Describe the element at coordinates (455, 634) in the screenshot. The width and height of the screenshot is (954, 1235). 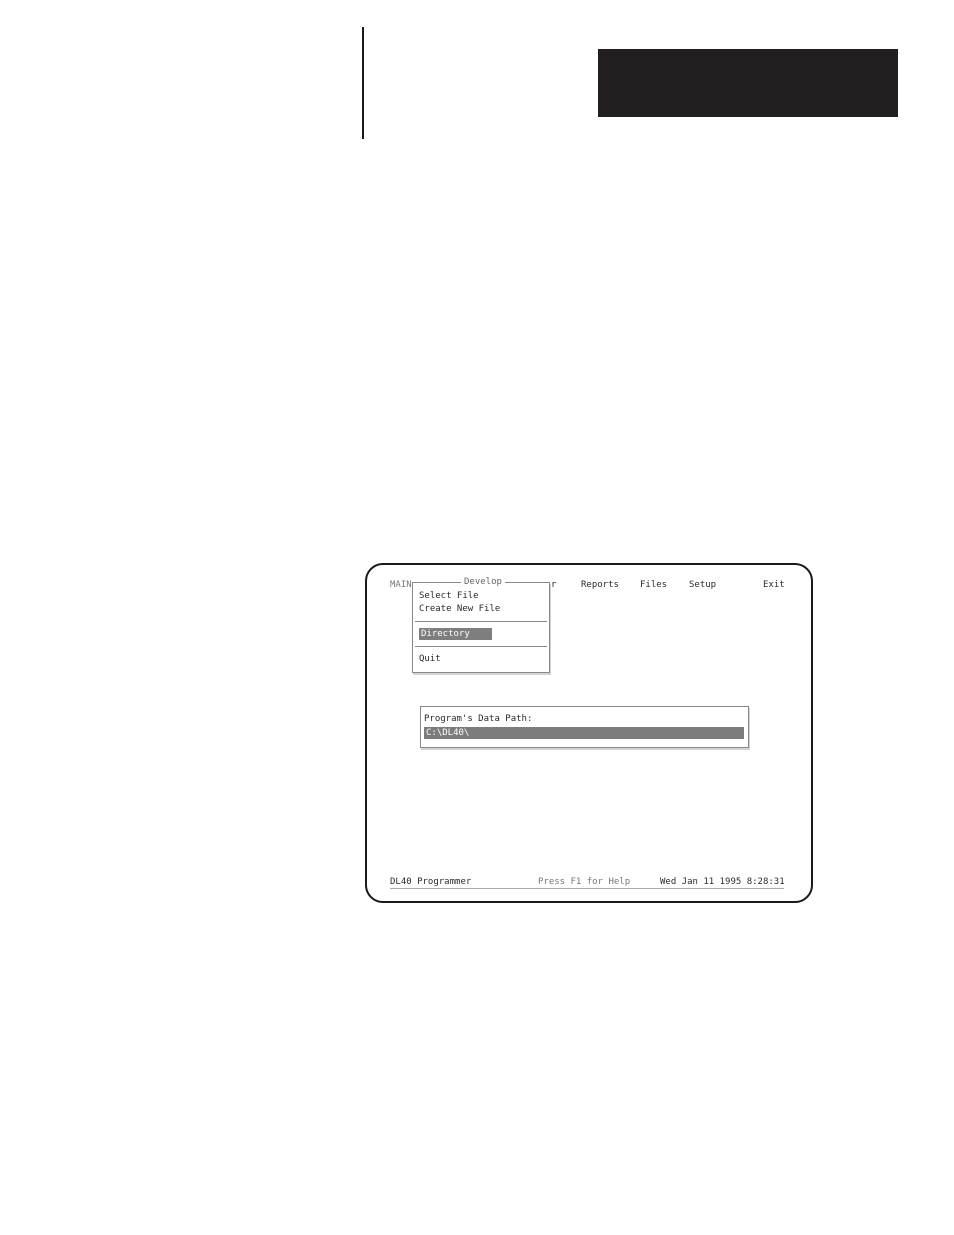
I see `menu-item-directory: Directory` at that location.